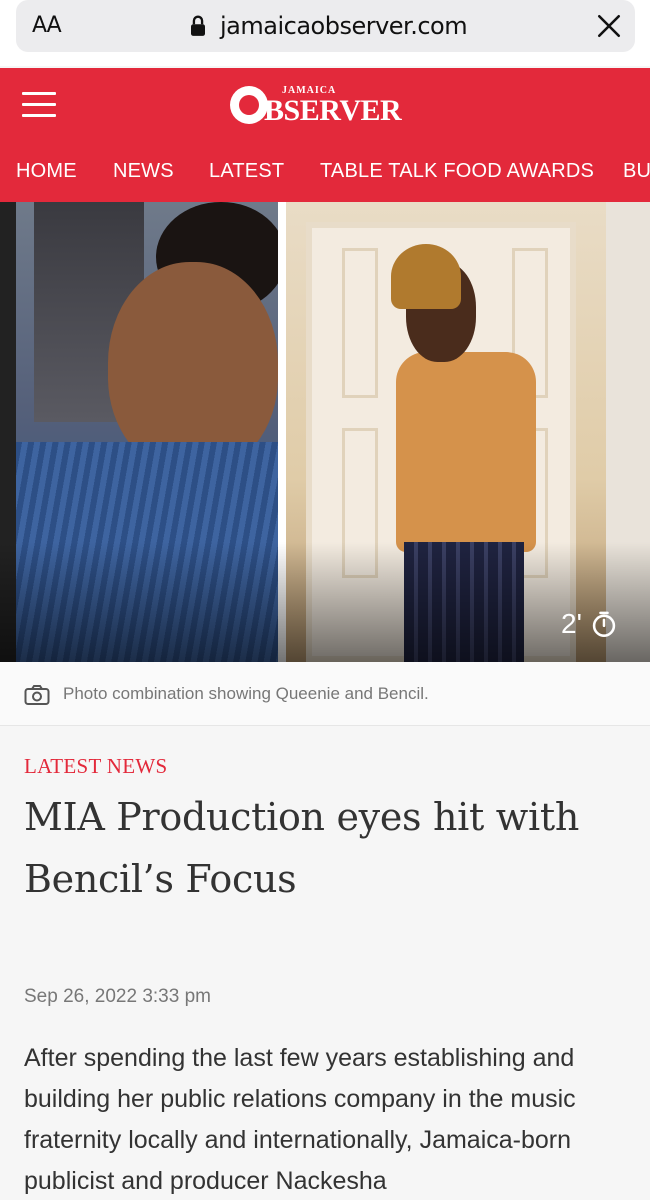 The height and width of the screenshot is (1200, 650). What do you see at coordinates (160, 879) in the screenshot?
I see `headline-line-2: Bencil’s Focus` at bounding box center [160, 879].